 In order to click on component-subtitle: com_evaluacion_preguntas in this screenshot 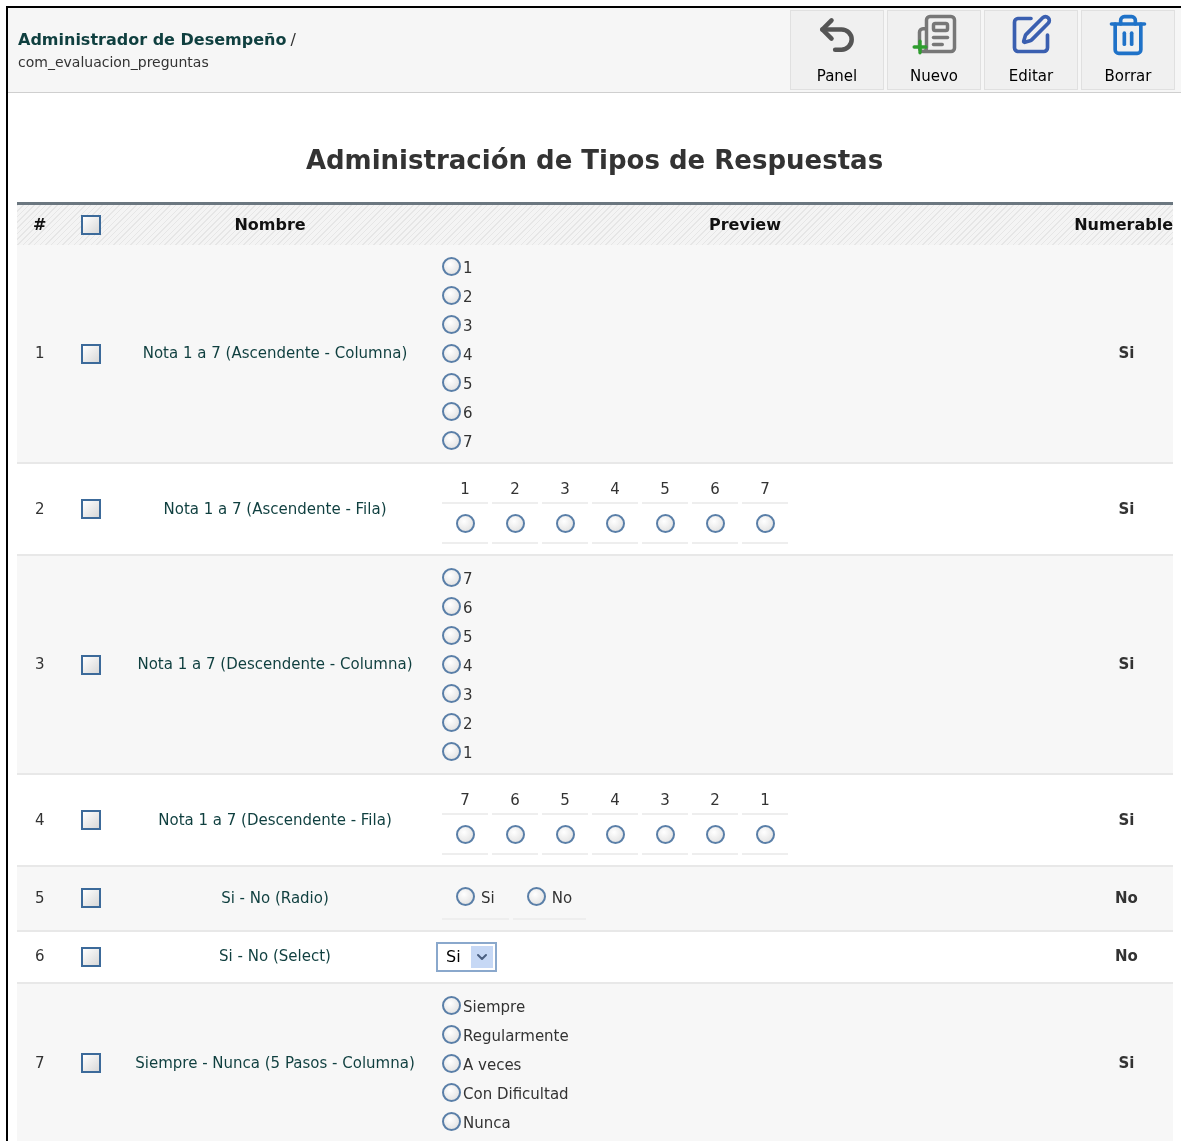, I will do `click(114, 62)`.